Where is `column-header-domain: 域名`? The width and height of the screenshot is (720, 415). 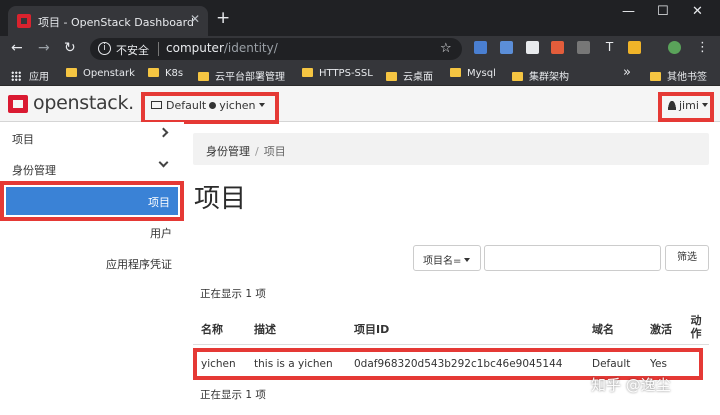
column-header-domain: 域名 is located at coordinates (603, 329).